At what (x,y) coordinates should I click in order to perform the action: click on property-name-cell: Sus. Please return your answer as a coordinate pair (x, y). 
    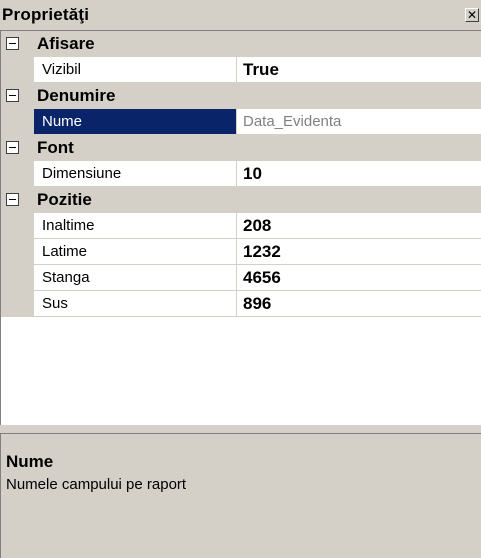
    Looking at the image, I should click on (135, 304).